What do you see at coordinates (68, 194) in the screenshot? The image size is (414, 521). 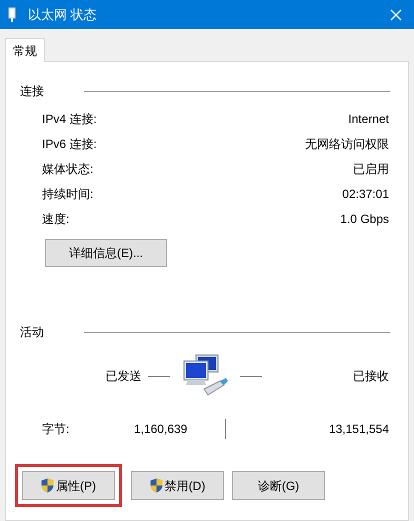 I see `field-label: 持续时间:` at bounding box center [68, 194].